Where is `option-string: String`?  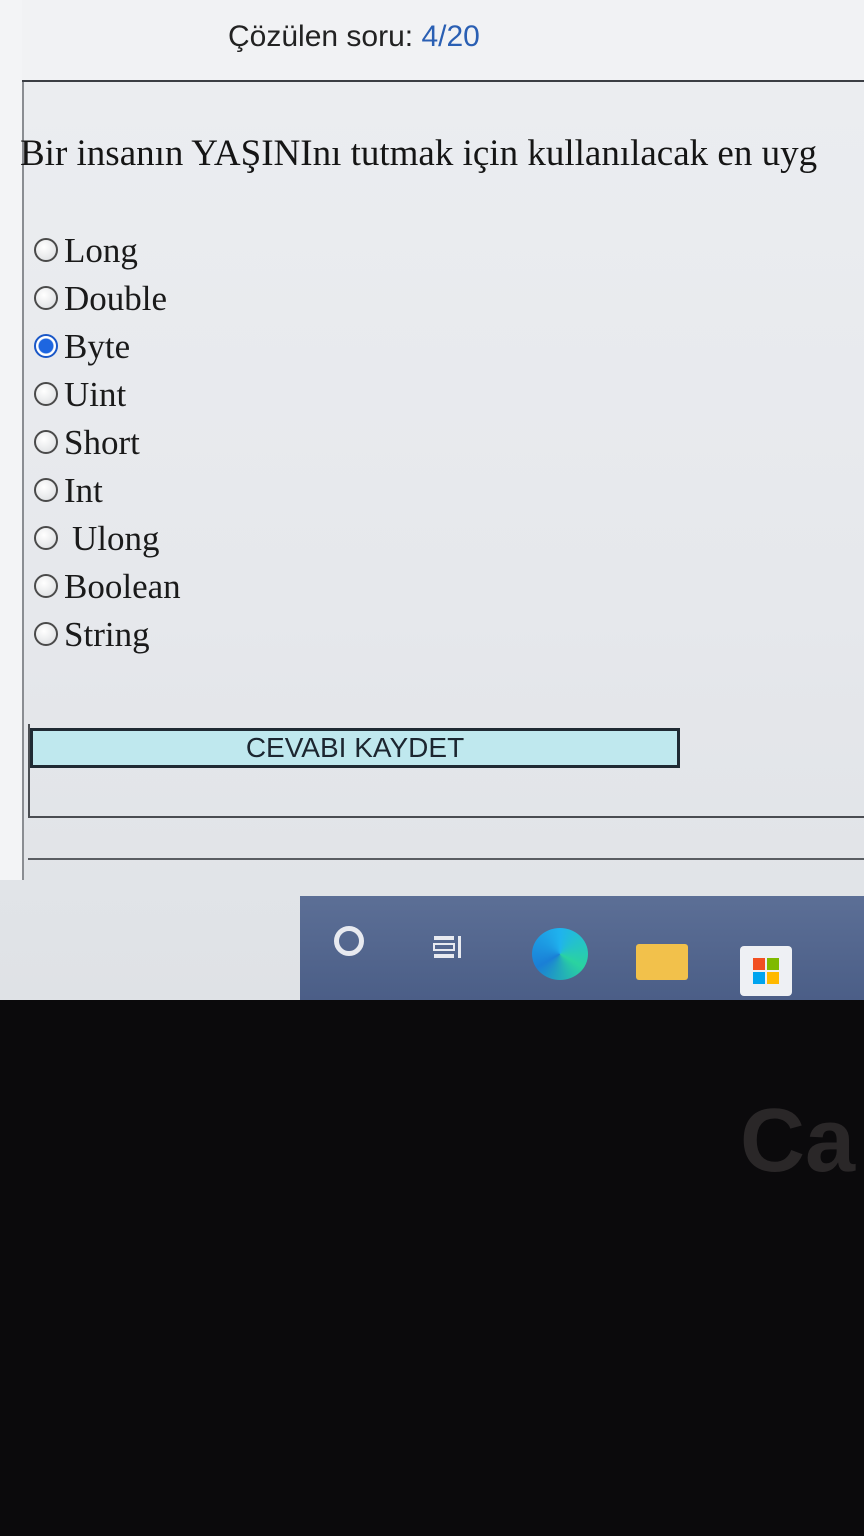
option-string: String is located at coordinates (107, 634).